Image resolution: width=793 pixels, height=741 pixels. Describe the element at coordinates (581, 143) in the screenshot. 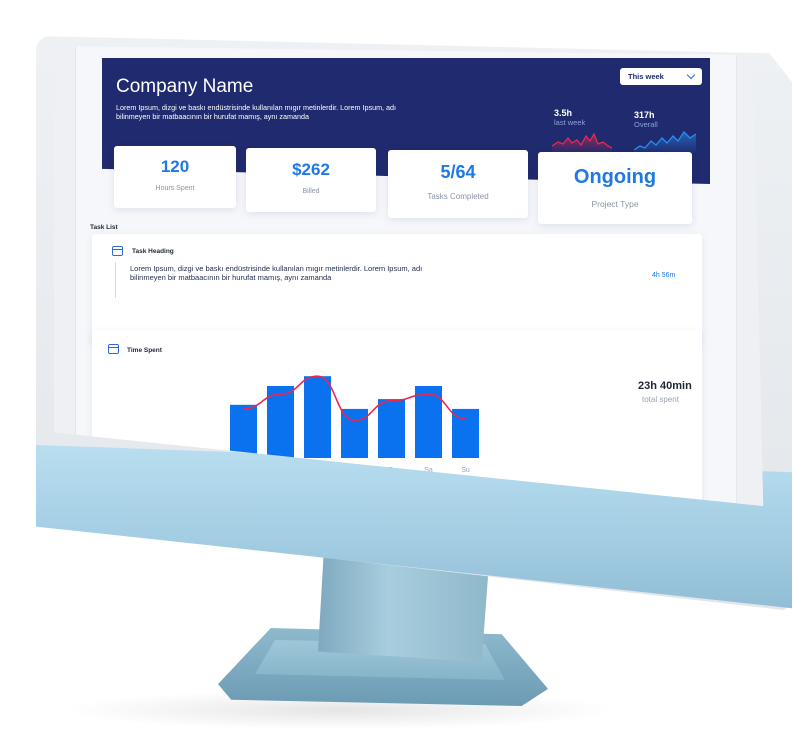

I see `sparkline-last-week` at that location.